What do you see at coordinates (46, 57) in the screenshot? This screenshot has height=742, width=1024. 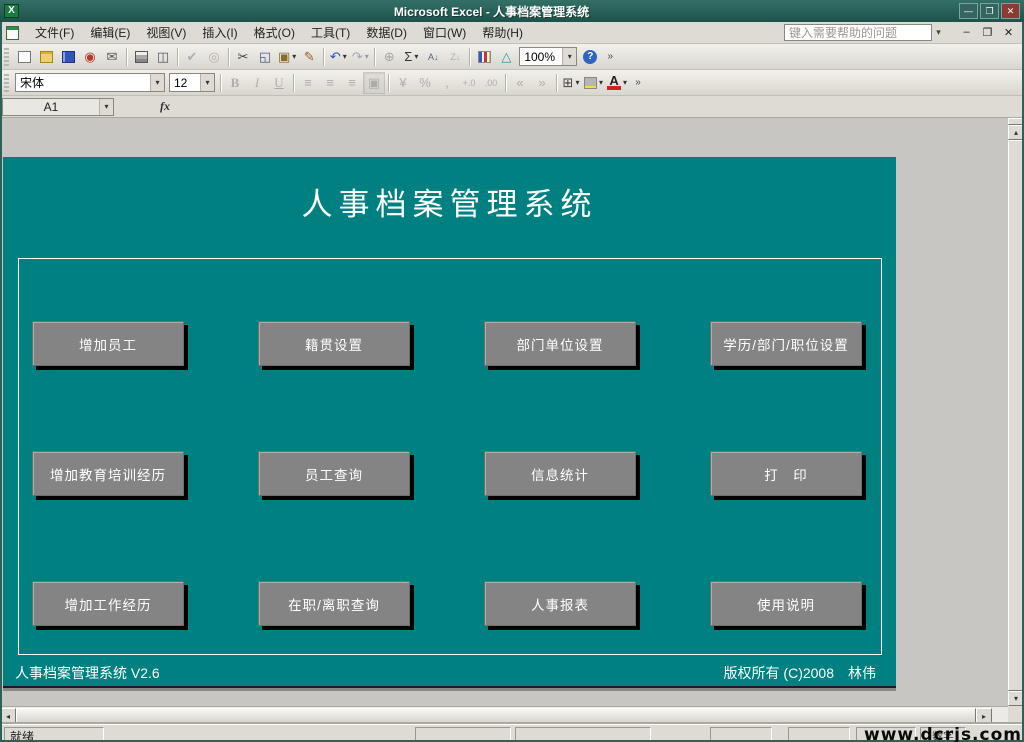 I see `open-folder-icon` at bounding box center [46, 57].